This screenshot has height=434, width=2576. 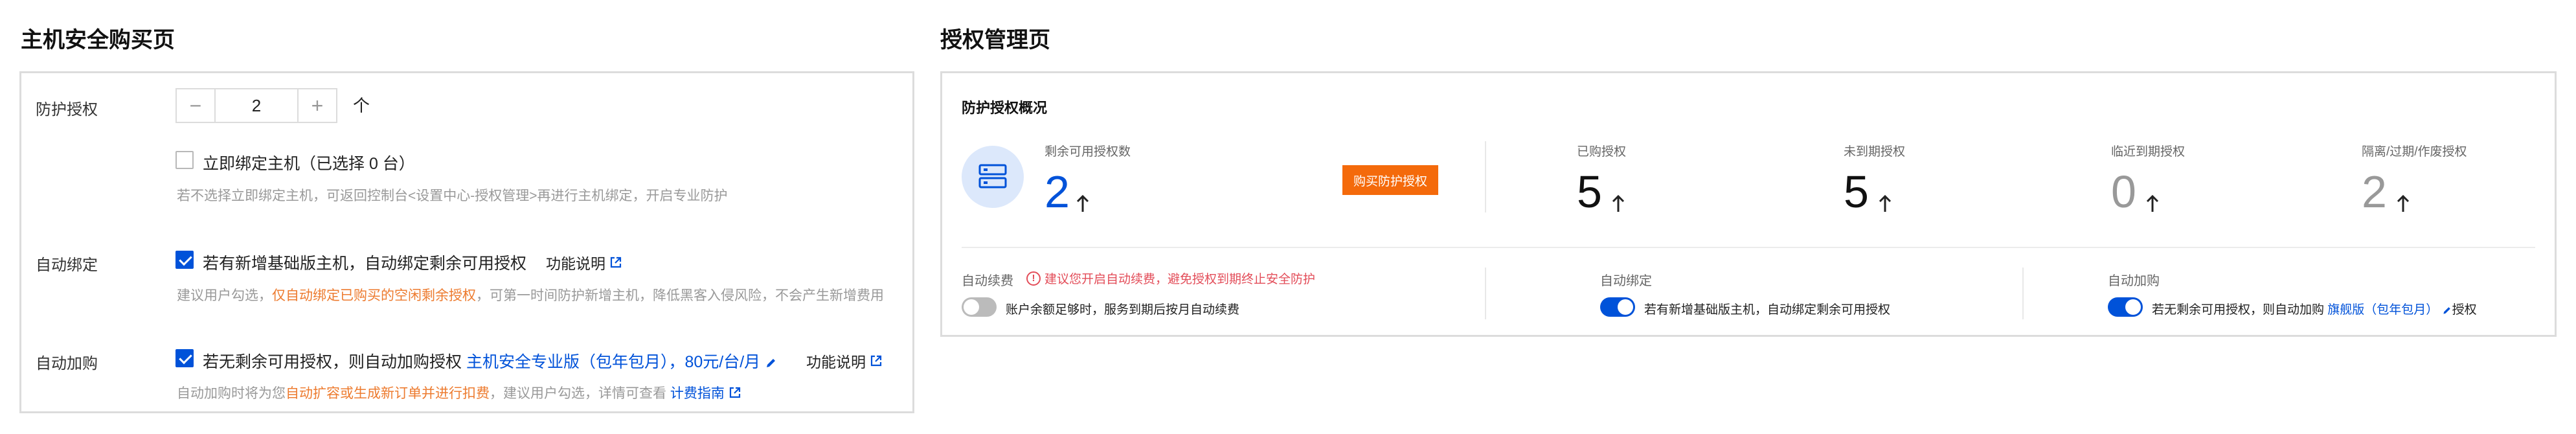 What do you see at coordinates (680, 295) in the screenshot?
I see `auto-bind-hint-post: ，可第一时间防护新增主机，降低黑客入侵风险，不会产生新增费用` at bounding box center [680, 295].